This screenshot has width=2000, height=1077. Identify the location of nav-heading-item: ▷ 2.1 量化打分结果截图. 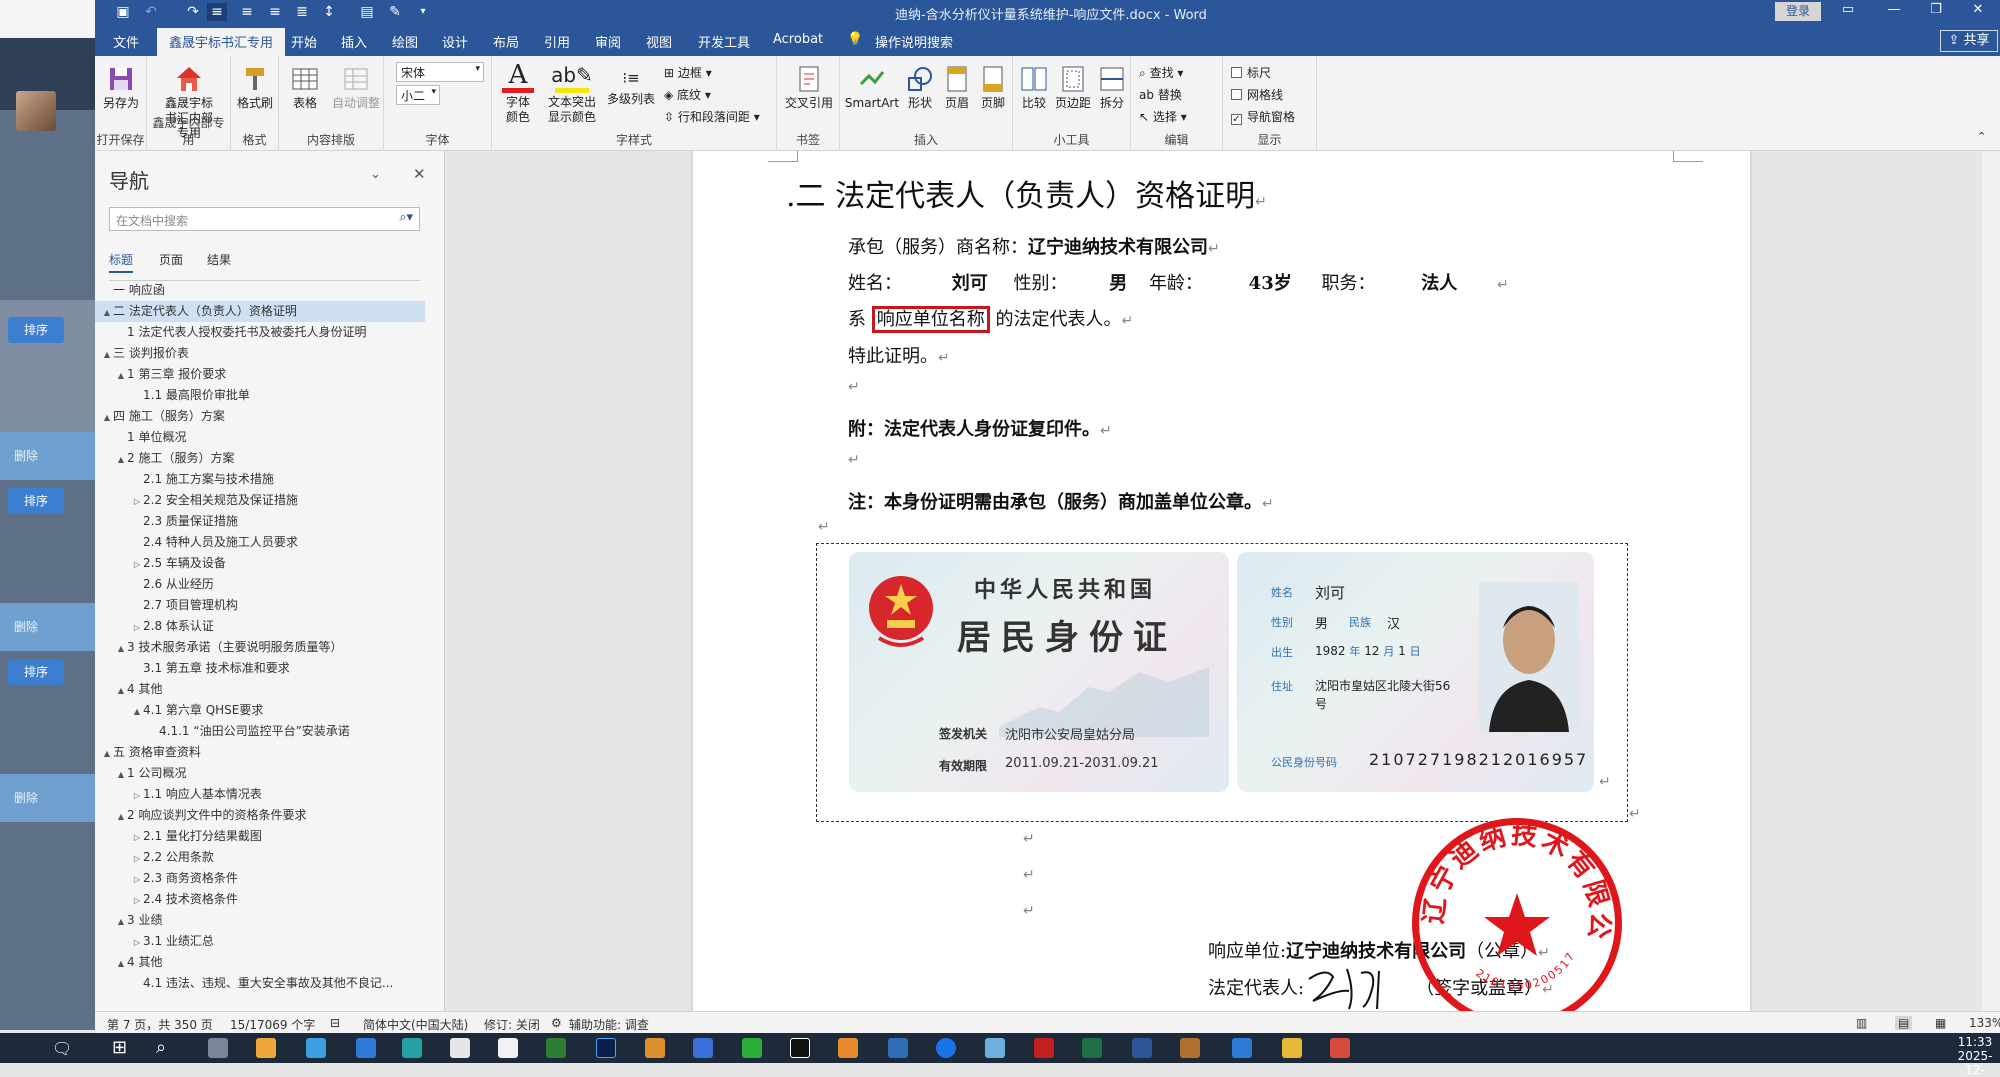
(260, 836).